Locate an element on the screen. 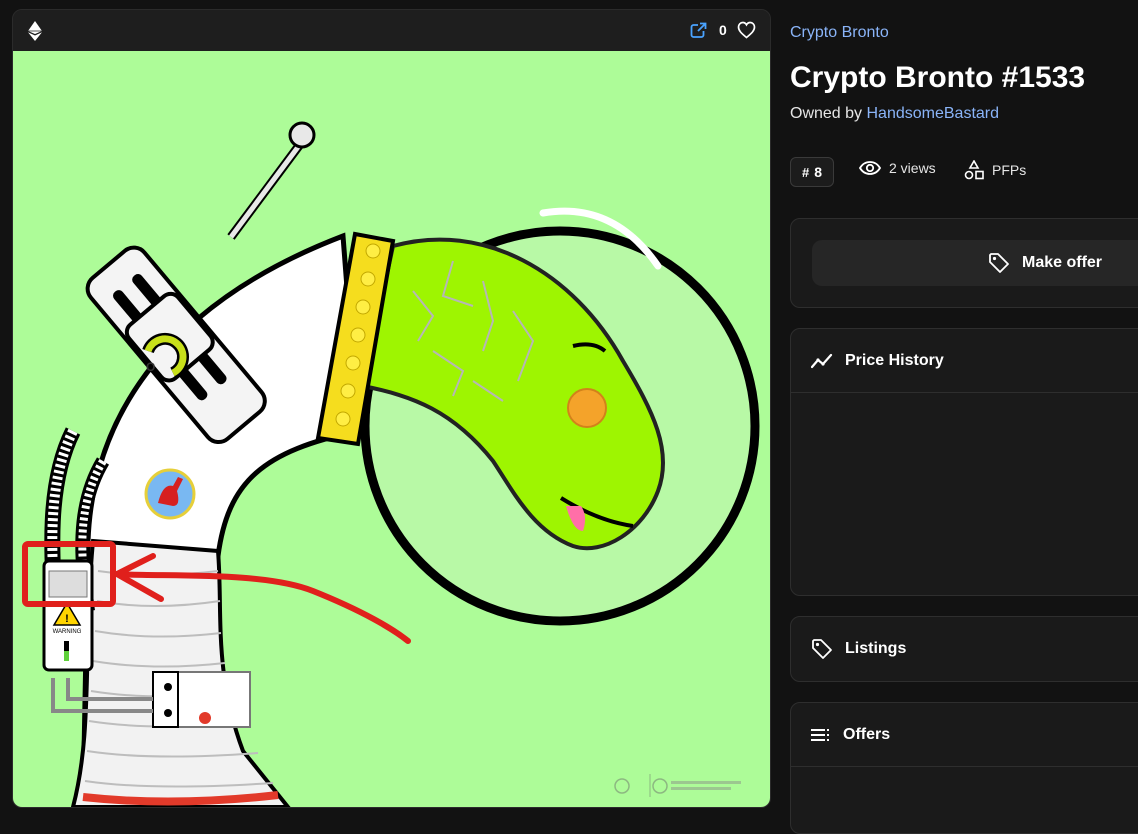  views-stat: 2 views is located at coordinates (897, 168).